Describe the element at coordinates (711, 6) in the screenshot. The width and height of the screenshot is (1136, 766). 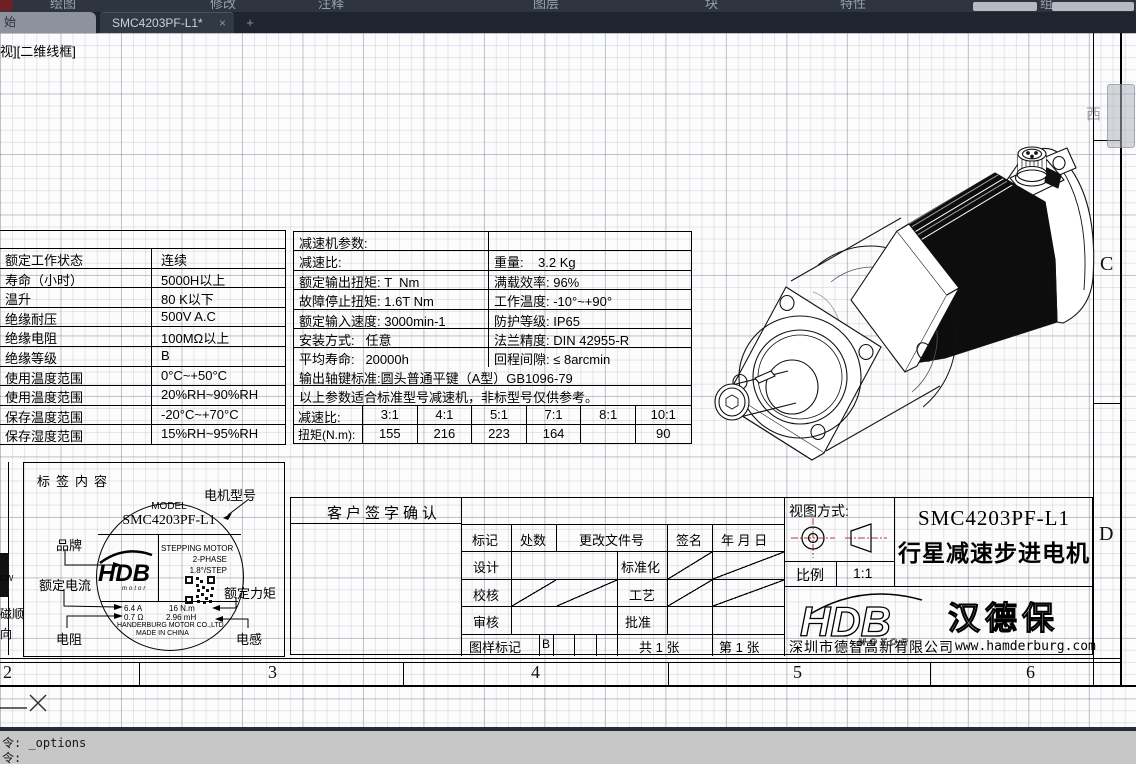
I see `ribbon-panel-label: 块` at that location.